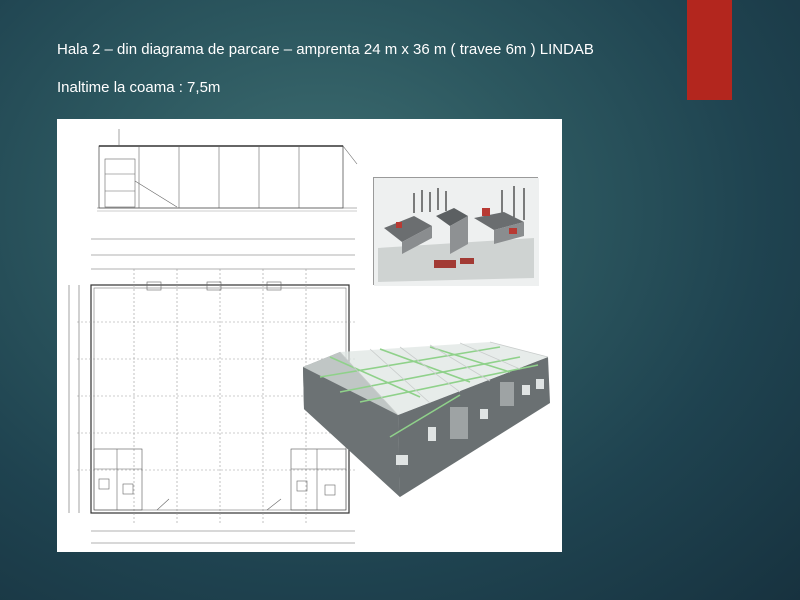  Describe the element at coordinates (426, 419) in the screenshot. I see `building-3d-render` at that location.